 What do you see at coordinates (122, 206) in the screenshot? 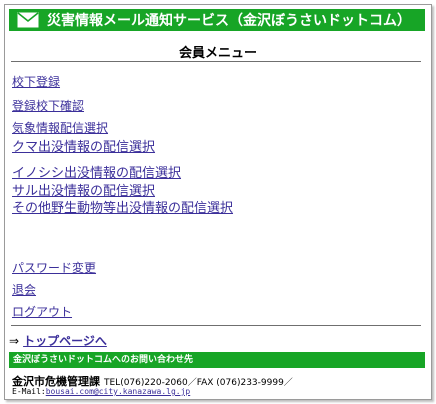
I see `menu-link-other-wildlife-select: その他野生動物等出没情報の配信選択` at bounding box center [122, 206].